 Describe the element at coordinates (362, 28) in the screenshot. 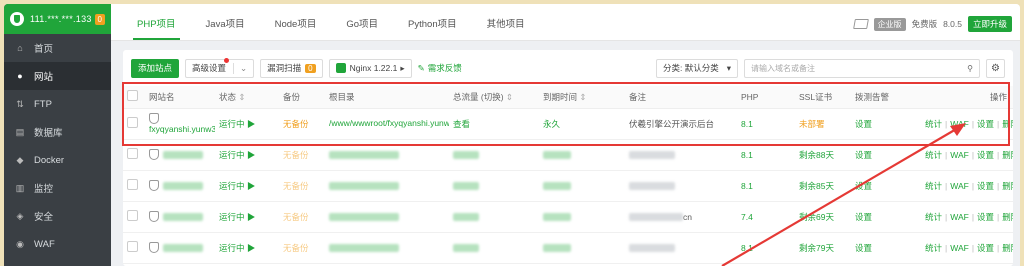

I see `tab: Go项目` at that location.